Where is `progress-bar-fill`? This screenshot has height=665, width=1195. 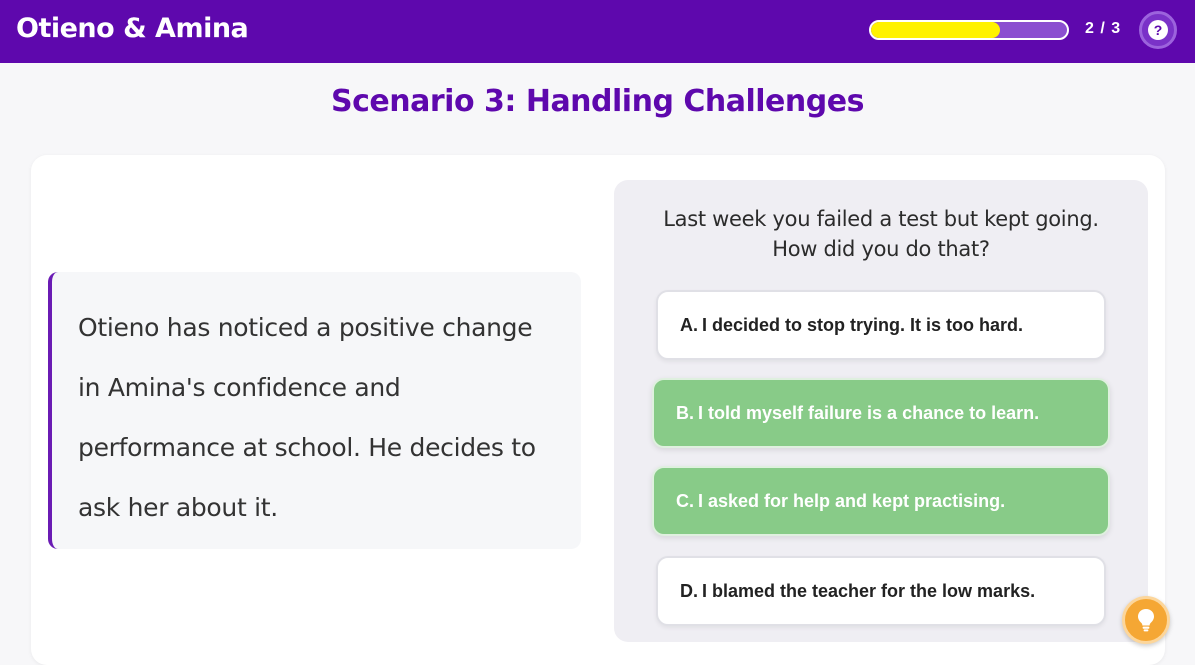
progress-bar-fill is located at coordinates (936, 30).